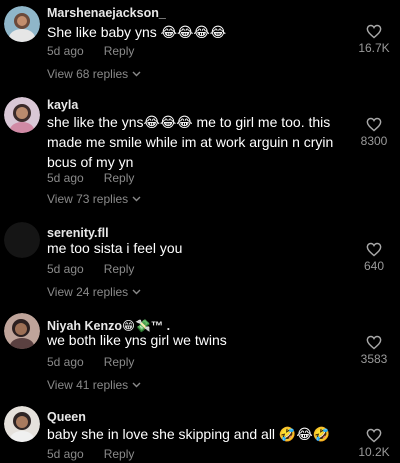  Describe the element at coordinates (374, 443) in the screenshot. I see `like-button: 10.2K` at that location.